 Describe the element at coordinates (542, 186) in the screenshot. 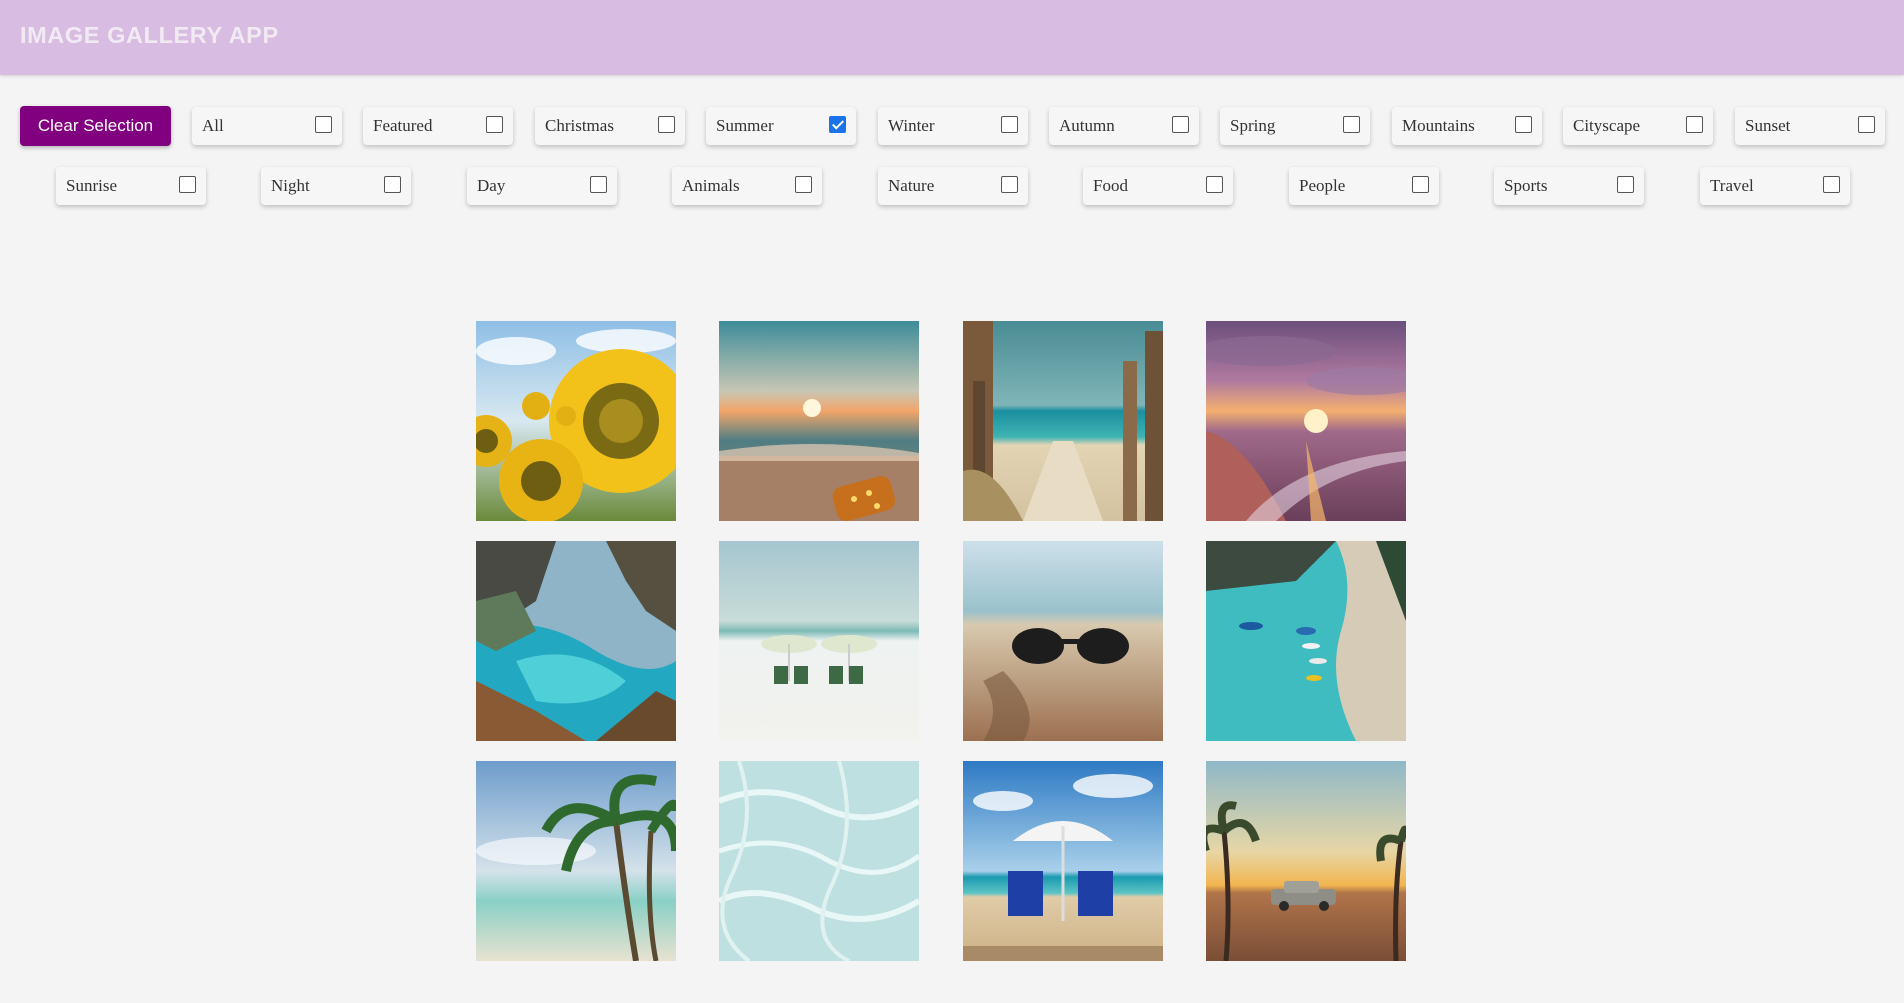

I see `filter-day: Day` at that location.